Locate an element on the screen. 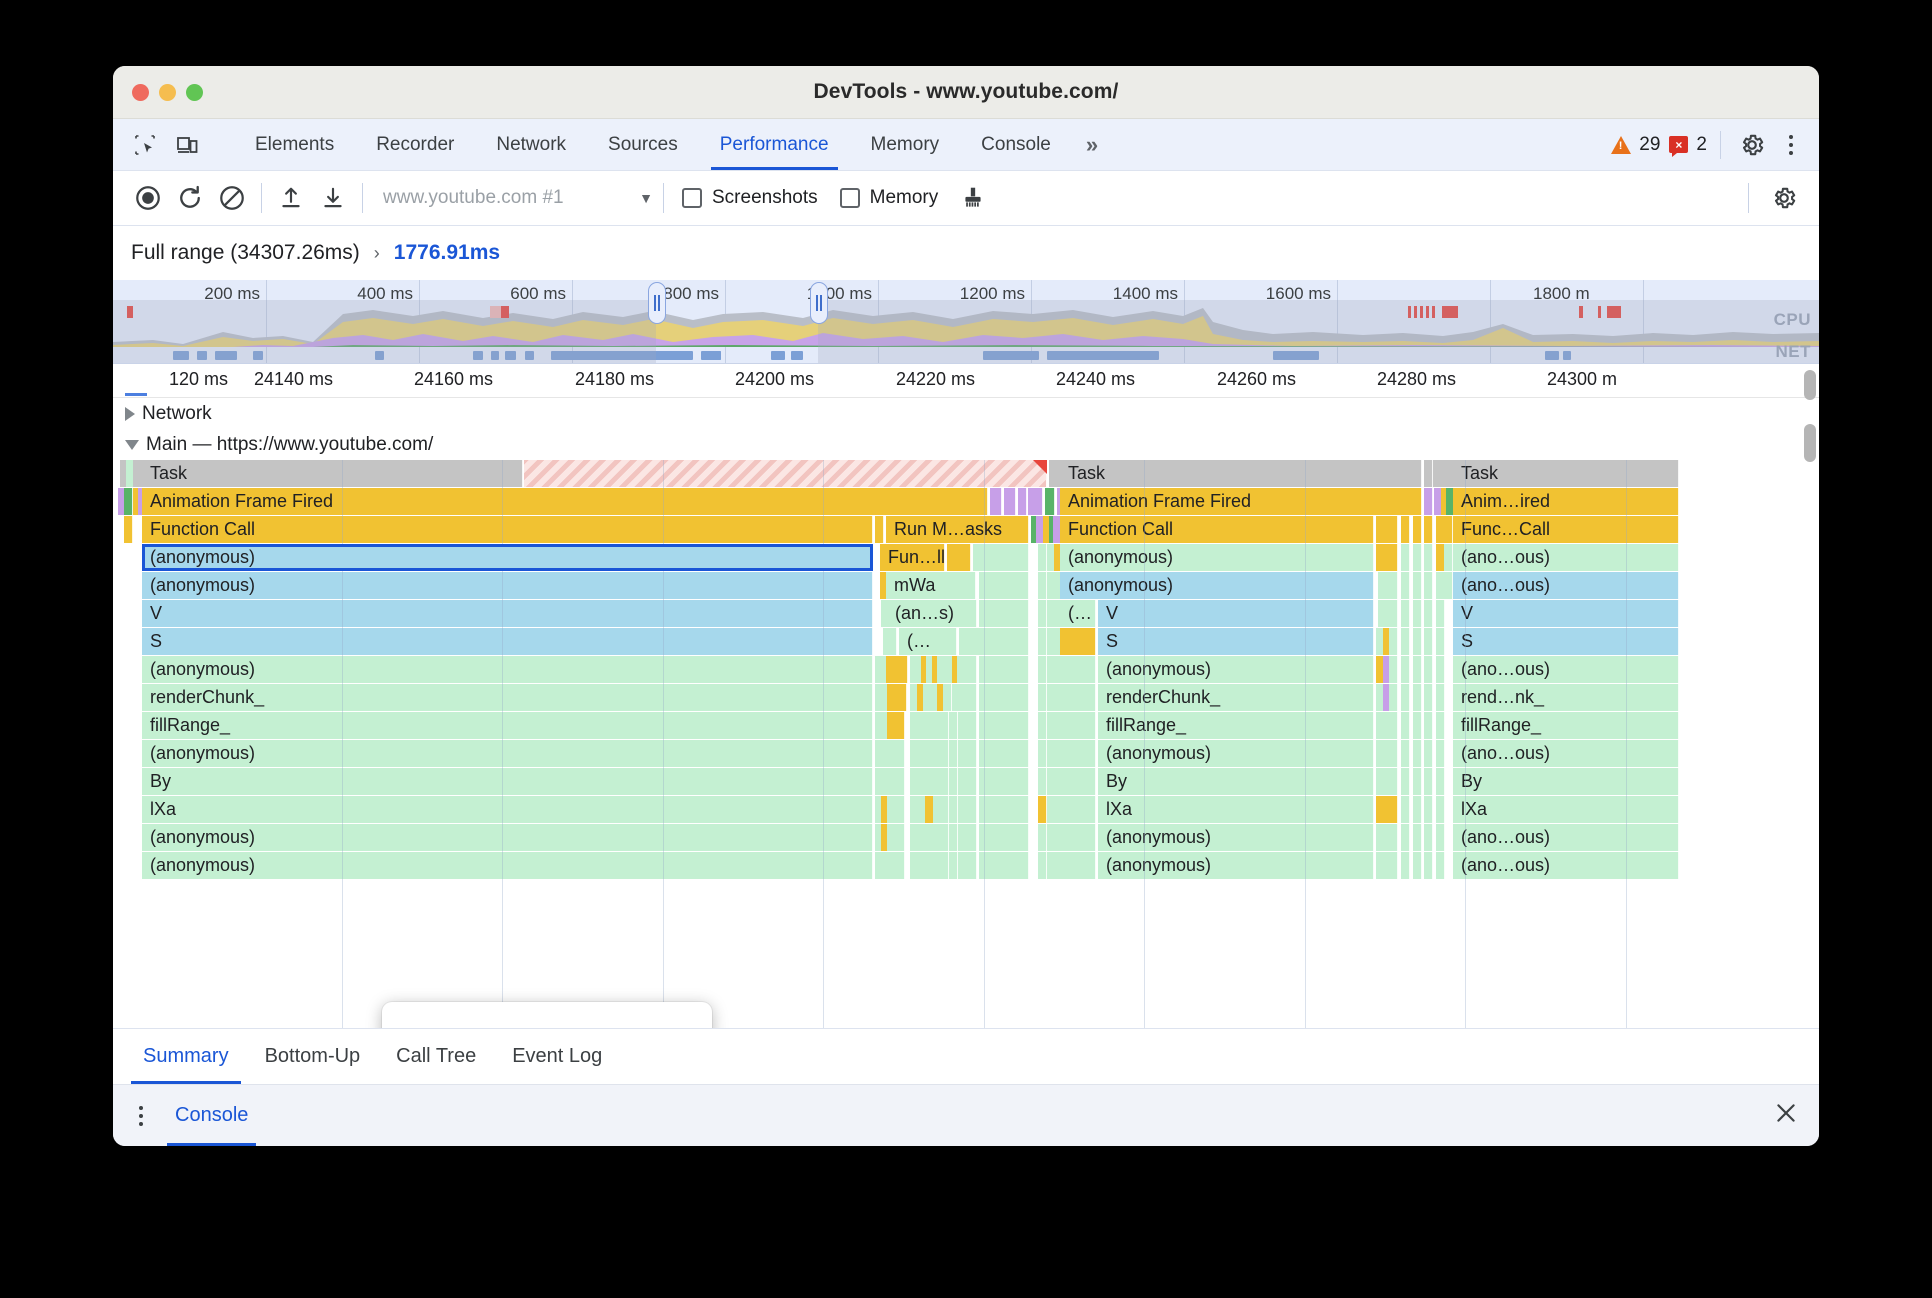 The width and height of the screenshot is (1932, 1298). flame-bar-scripting is located at coordinates (1078, 641).